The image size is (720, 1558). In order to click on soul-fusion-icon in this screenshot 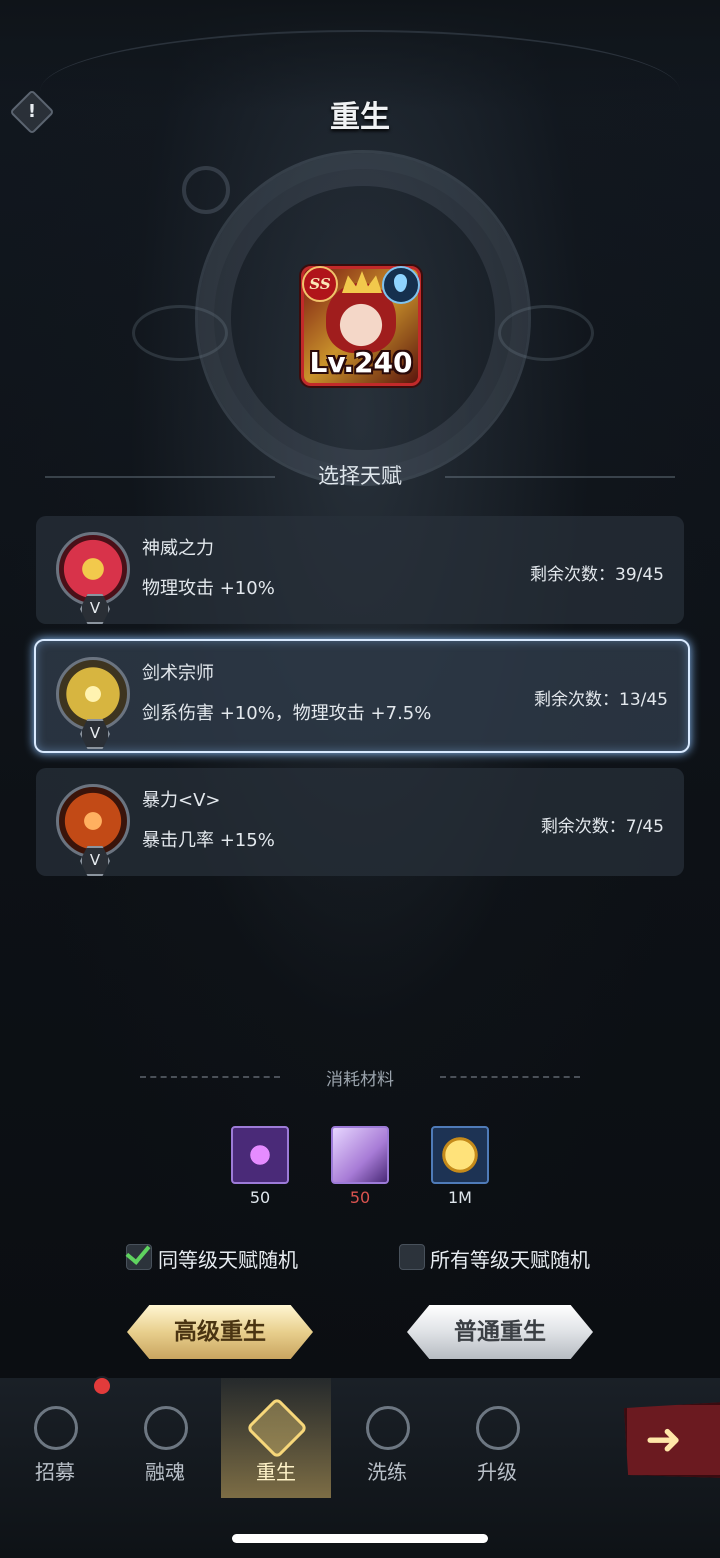, I will do `click(166, 1428)`.